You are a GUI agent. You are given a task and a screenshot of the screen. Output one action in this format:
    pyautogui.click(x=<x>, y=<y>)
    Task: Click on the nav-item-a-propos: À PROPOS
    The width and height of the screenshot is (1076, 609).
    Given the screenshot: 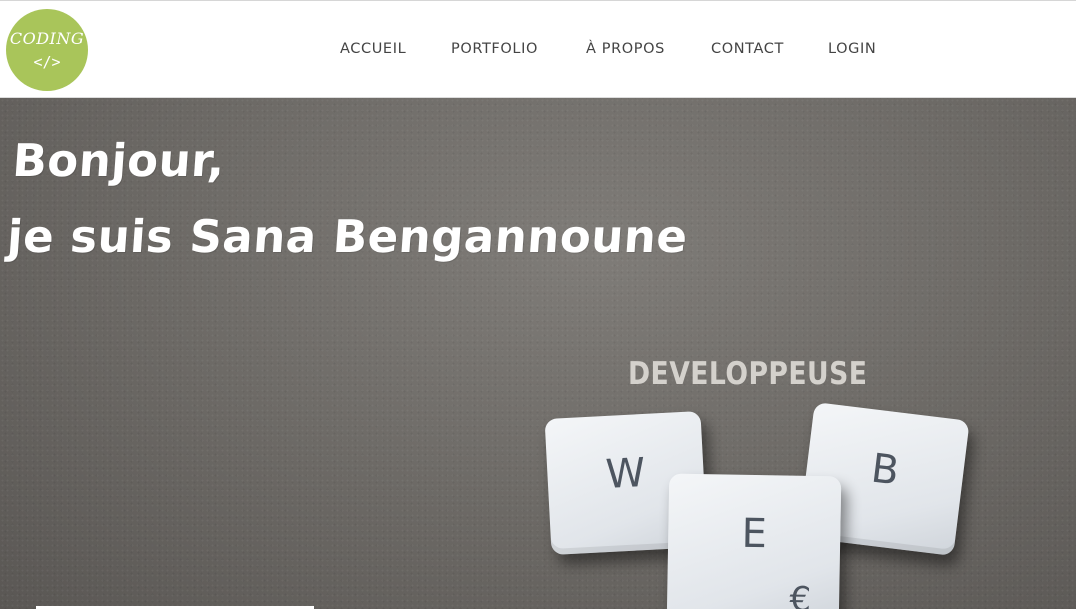 What is the action you would take?
    pyautogui.click(x=625, y=49)
    